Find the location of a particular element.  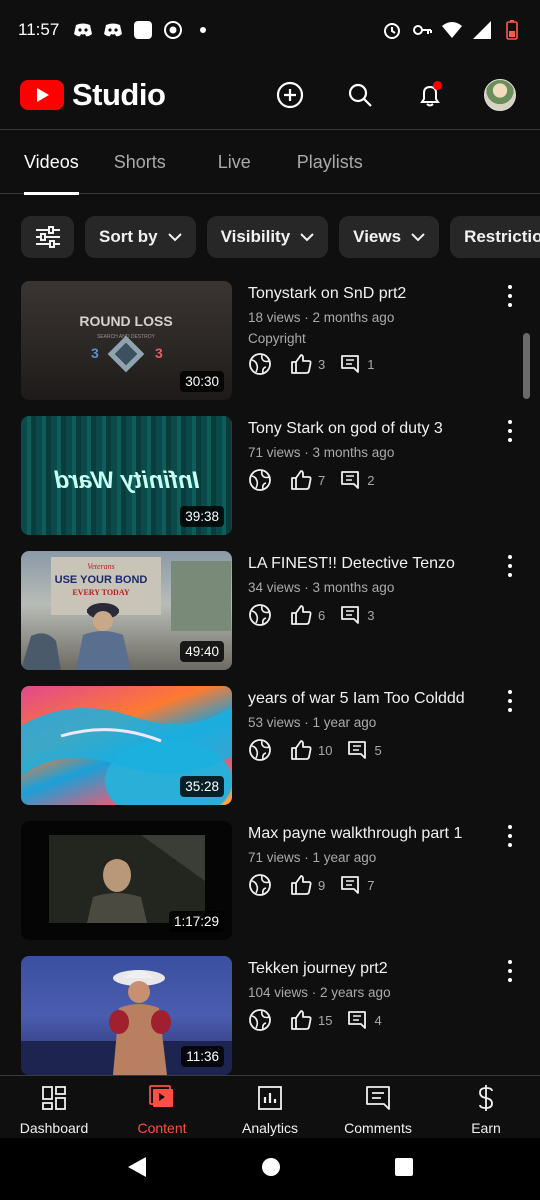

video-title: Tekken journey prt2 is located at coordinates (368, 969).